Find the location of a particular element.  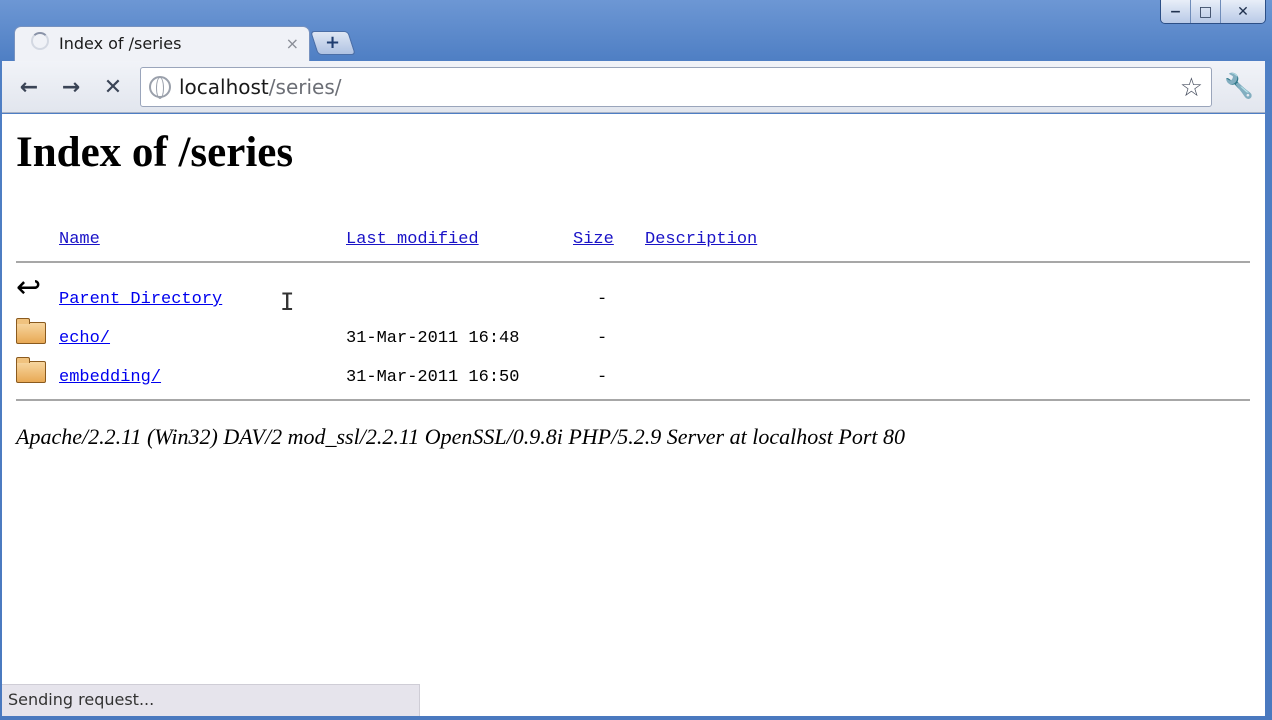

stop-button: ✕ is located at coordinates (113, 87).